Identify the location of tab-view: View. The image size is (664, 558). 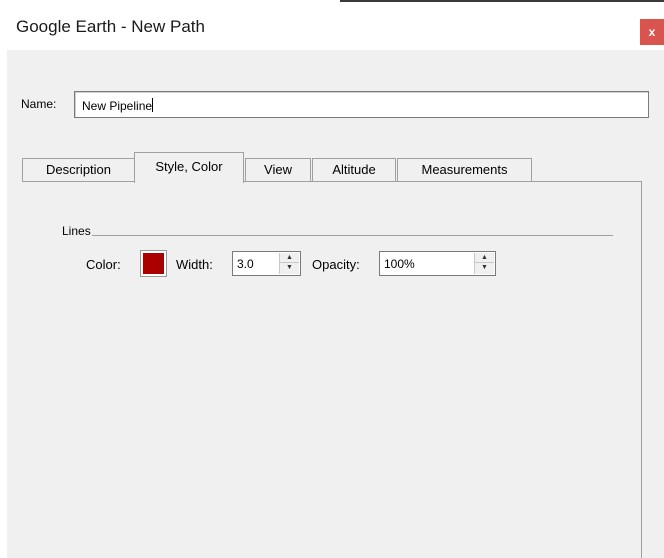
(278, 170).